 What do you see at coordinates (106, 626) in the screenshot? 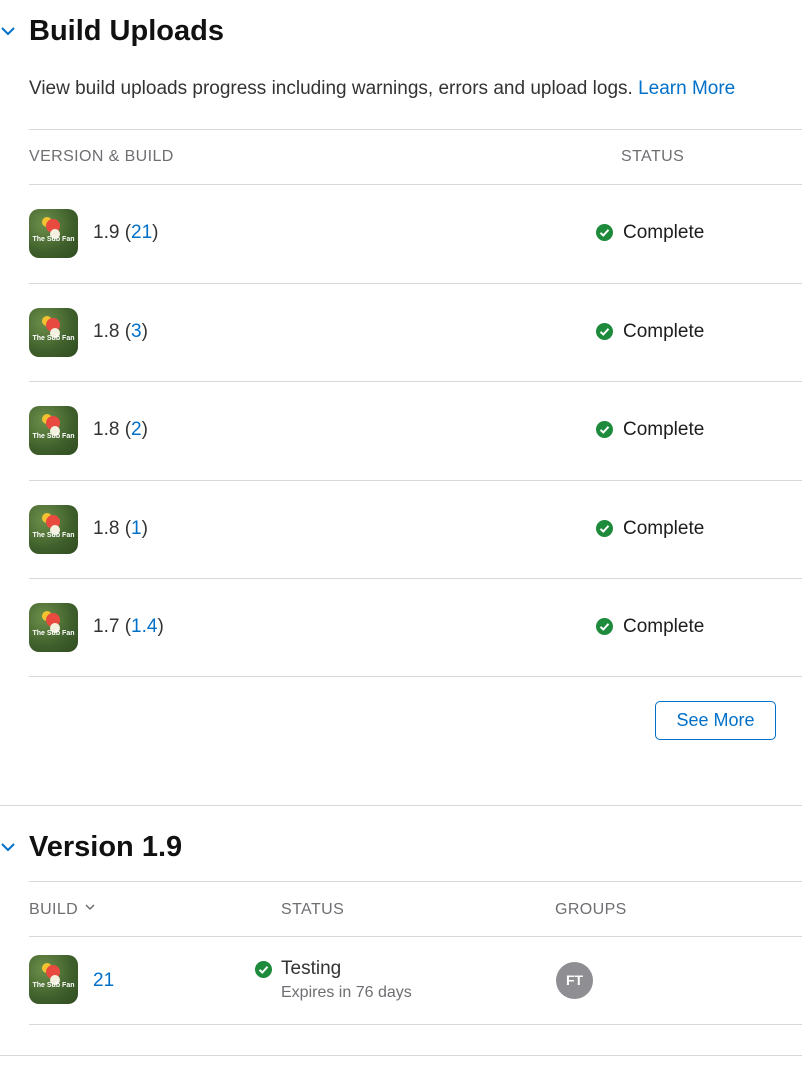
I see `version-number: 1.7` at bounding box center [106, 626].